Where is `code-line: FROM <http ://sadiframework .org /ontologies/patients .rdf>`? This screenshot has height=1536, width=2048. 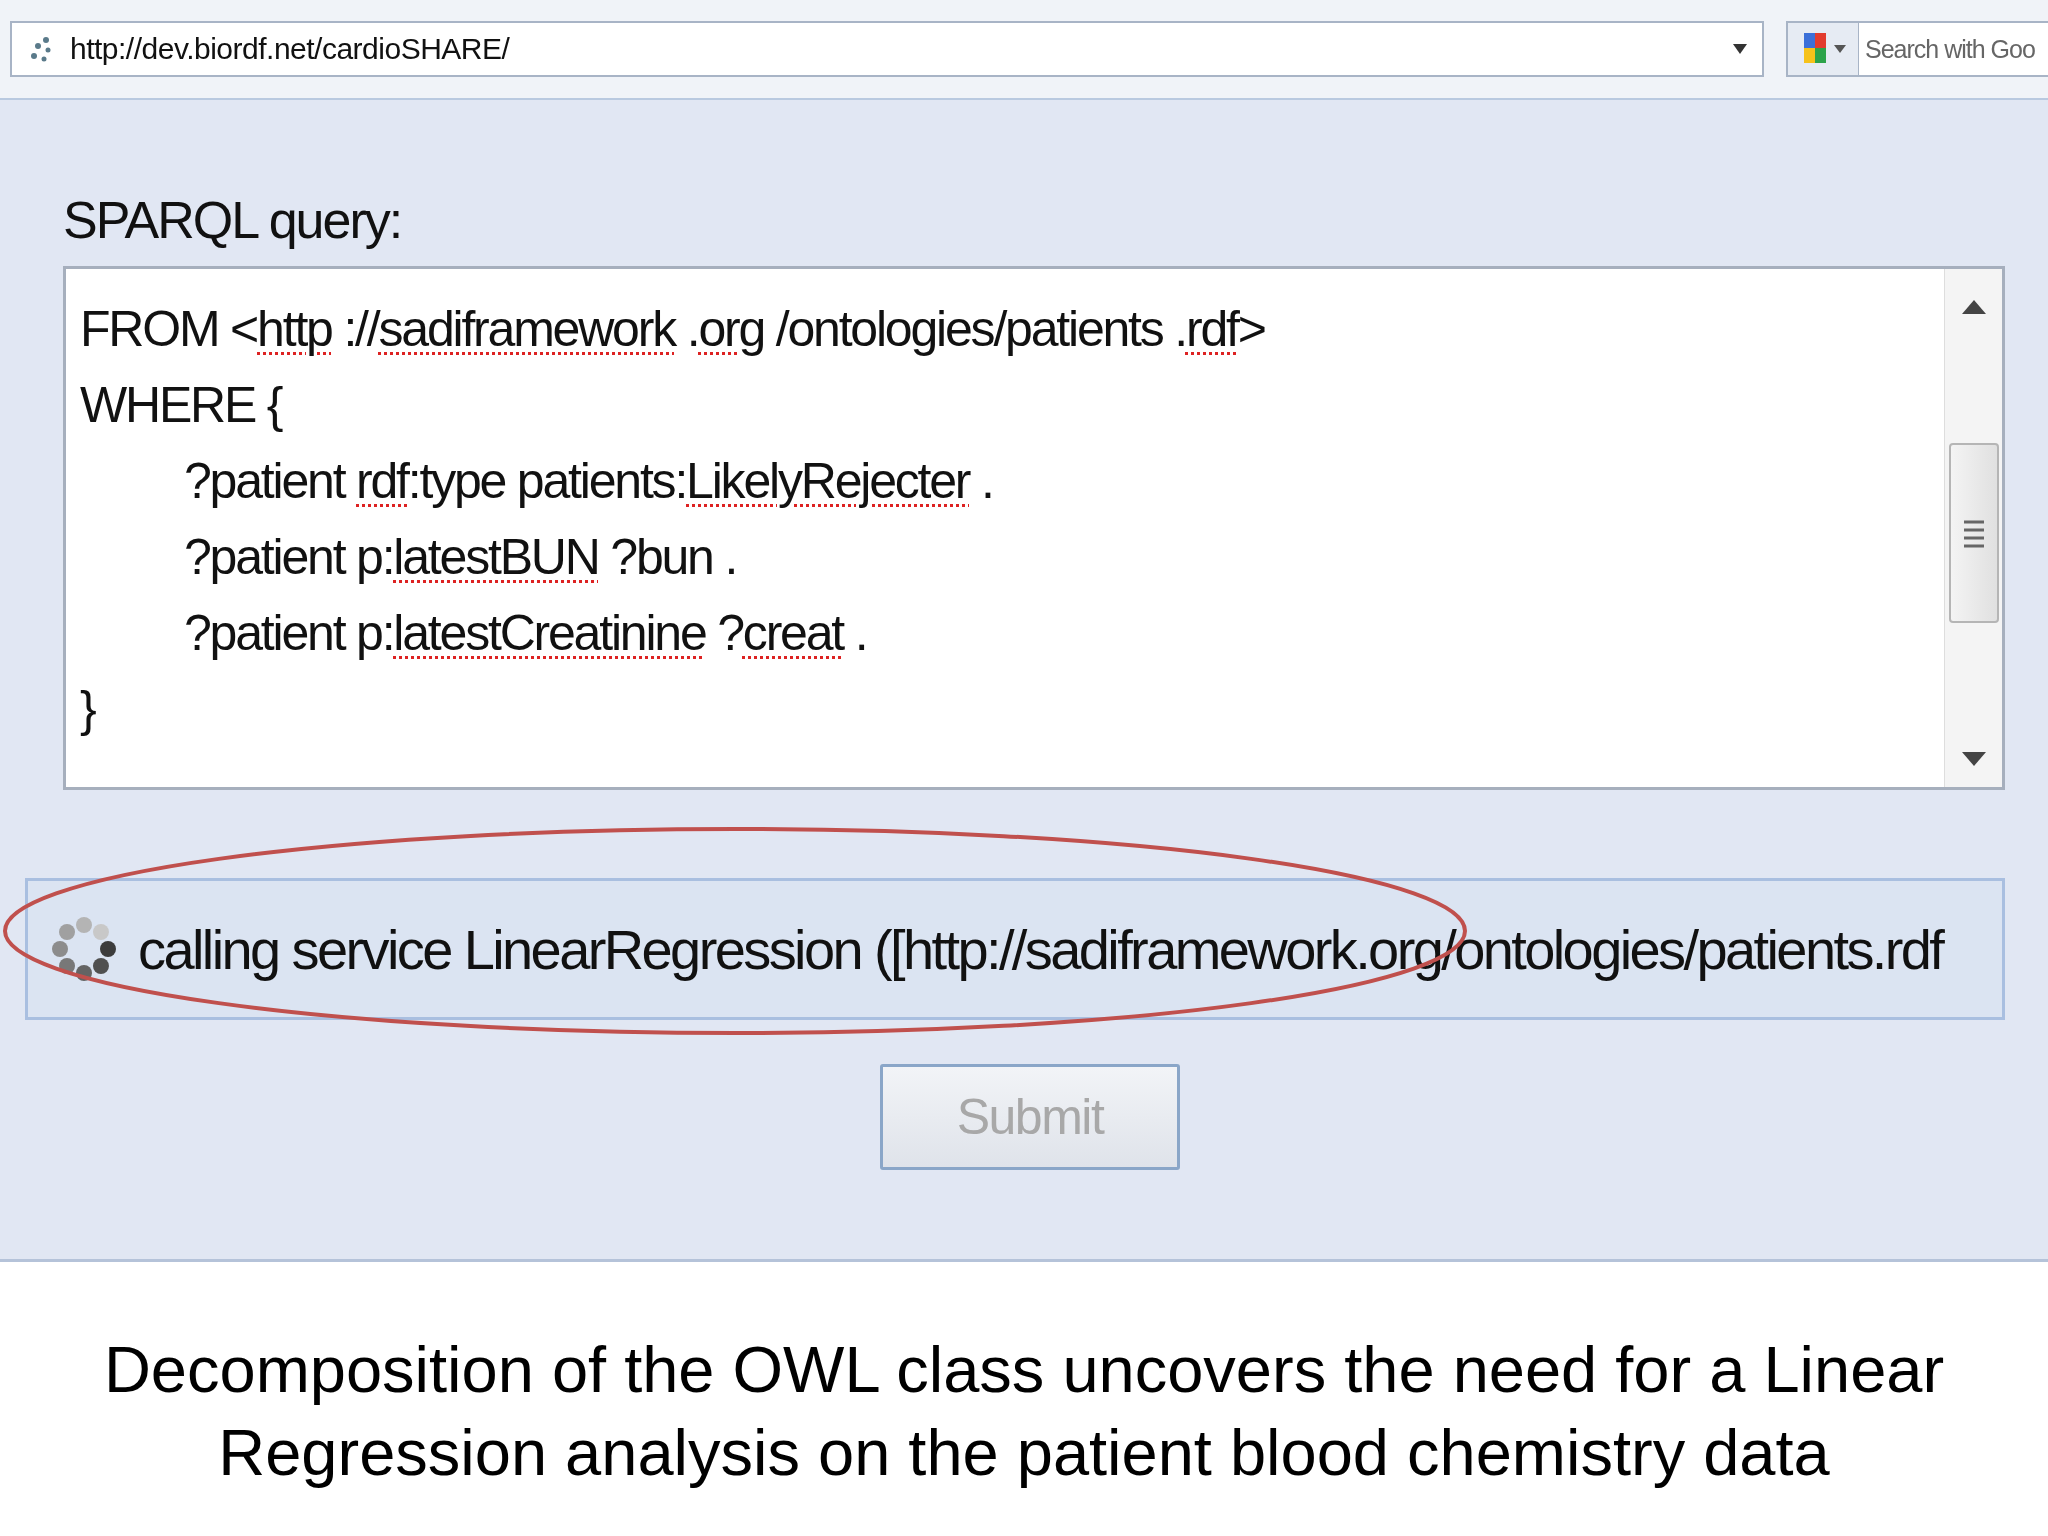
code-line: FROM <http ://sadiframework .org /ontologies/patients .rdf> is located at coordinates (673, 329).